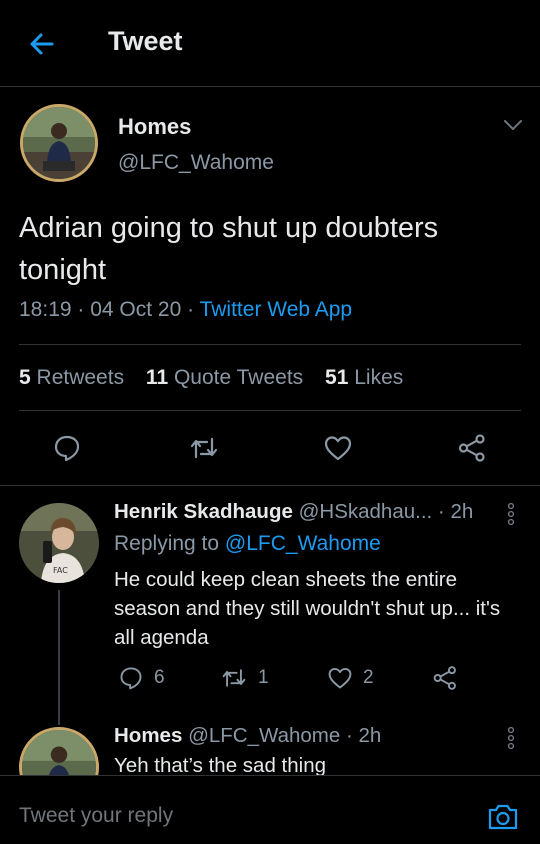 Image resolution: width=540 pixels, height=844 pixels. I want to click on replying-to-label: Replying to, so click(167, 543).